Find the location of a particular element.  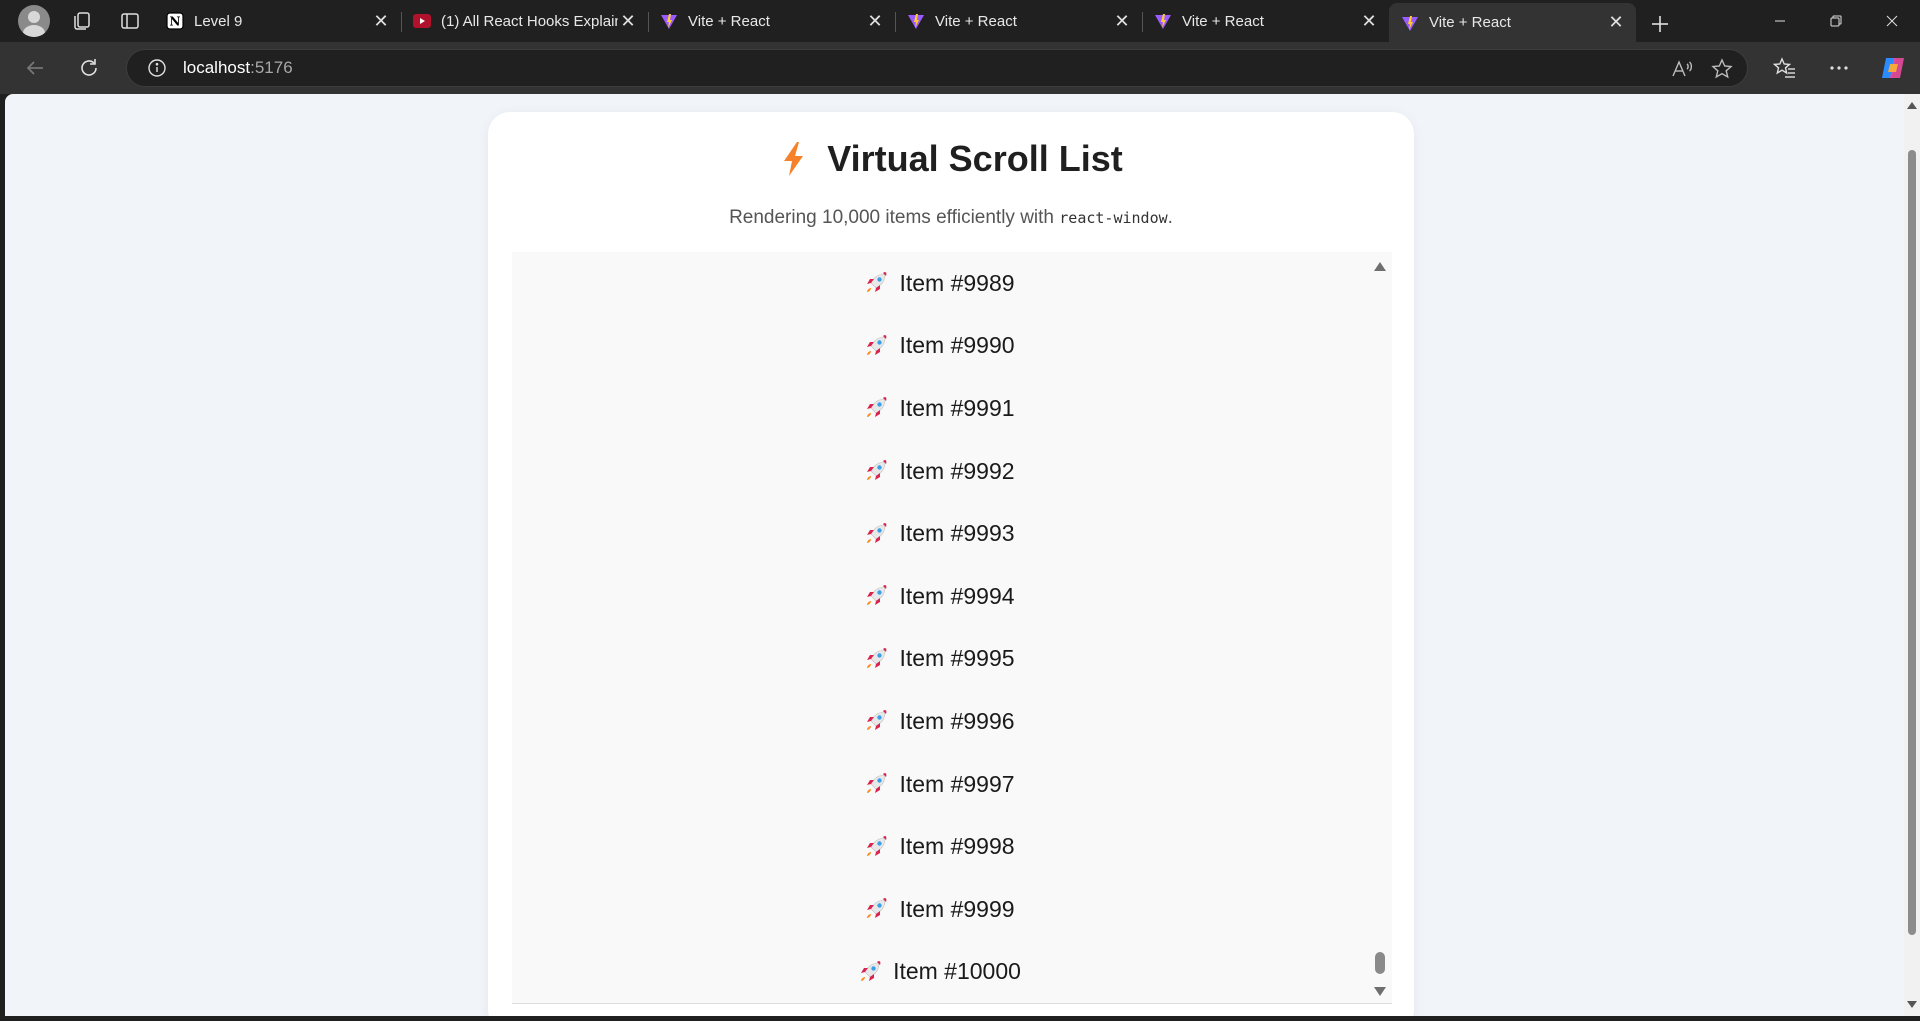

list-scrollbar is located at coordinates (1380, 627).